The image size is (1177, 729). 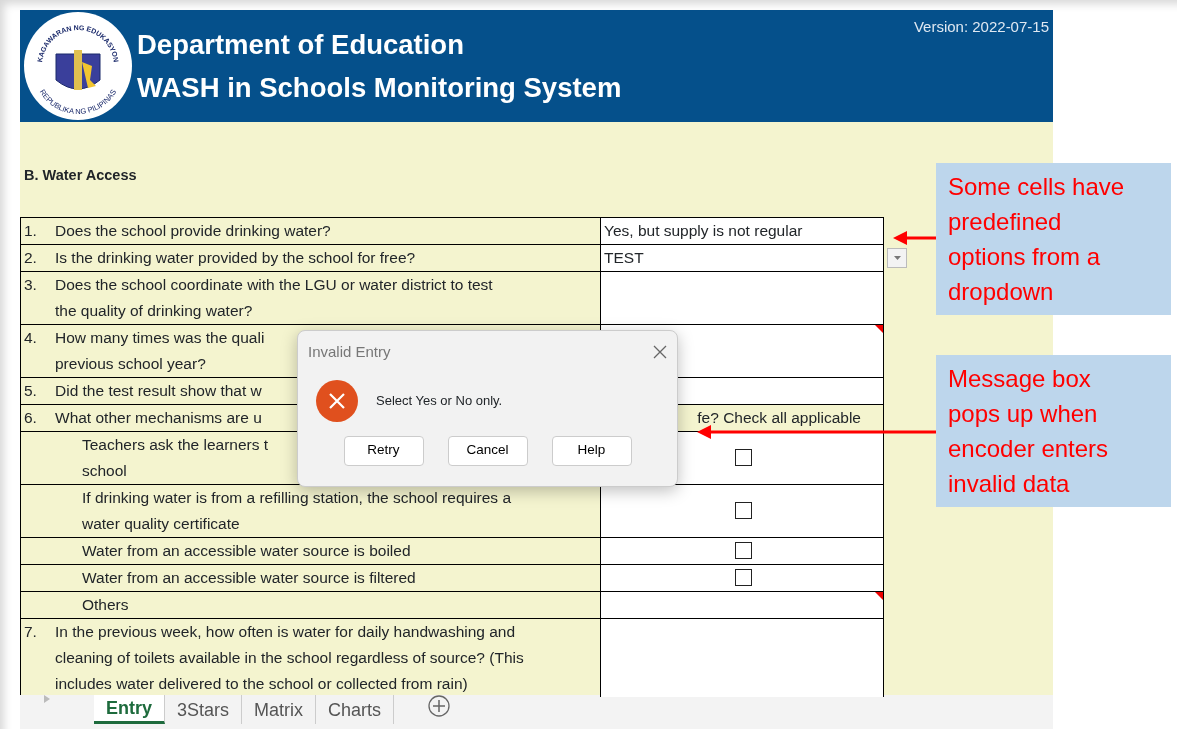 I want to click on version-label: Version: 2022-07-15, so click(x=981, y=27).